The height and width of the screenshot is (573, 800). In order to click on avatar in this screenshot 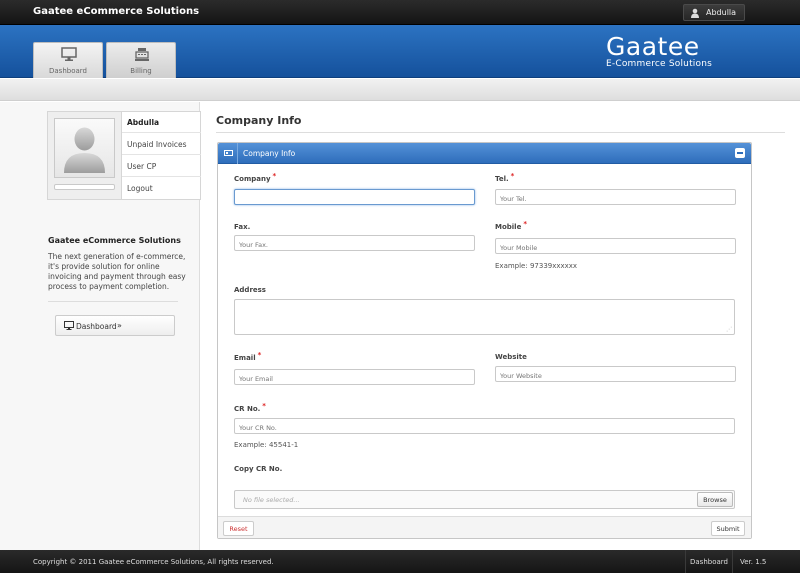, I will do `click(84, 148)`.